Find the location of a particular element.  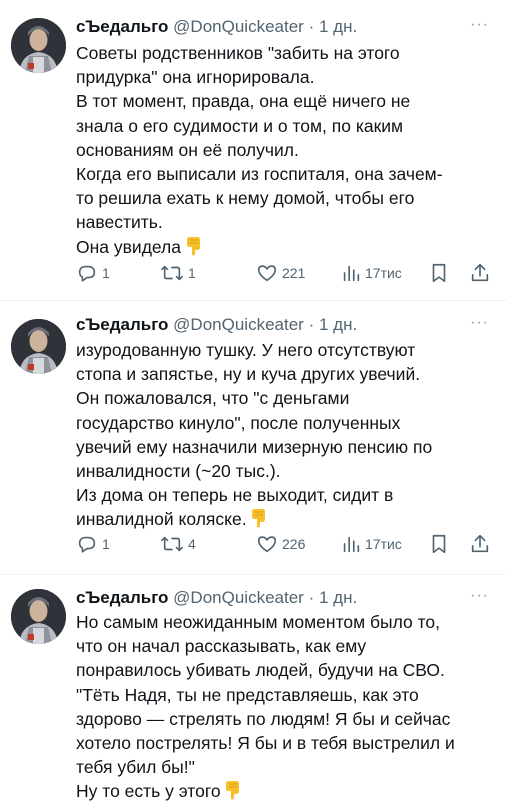

tweet-line: Ну то есть у этого is located at coordinates (148, 791).